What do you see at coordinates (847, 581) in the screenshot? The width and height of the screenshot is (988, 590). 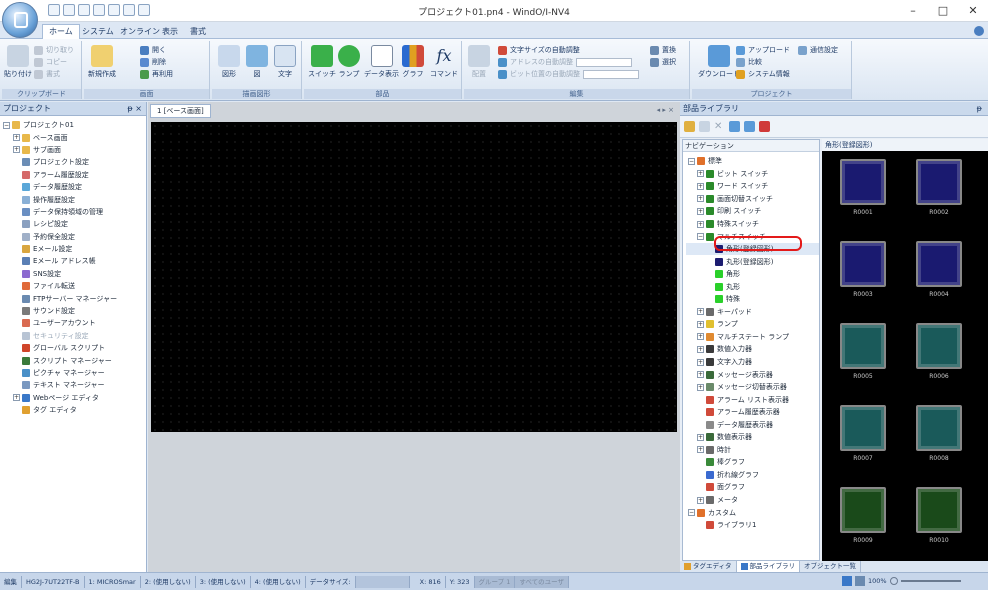 I see `view-mode-icon` at bounding box center [847, 581].